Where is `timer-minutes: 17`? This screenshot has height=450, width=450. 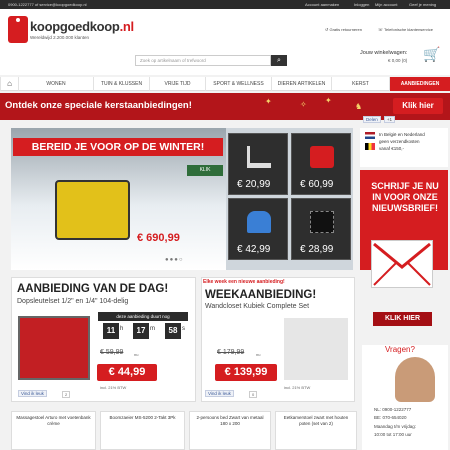 timer-minutes: 17 is located at coordinates (141, 331).